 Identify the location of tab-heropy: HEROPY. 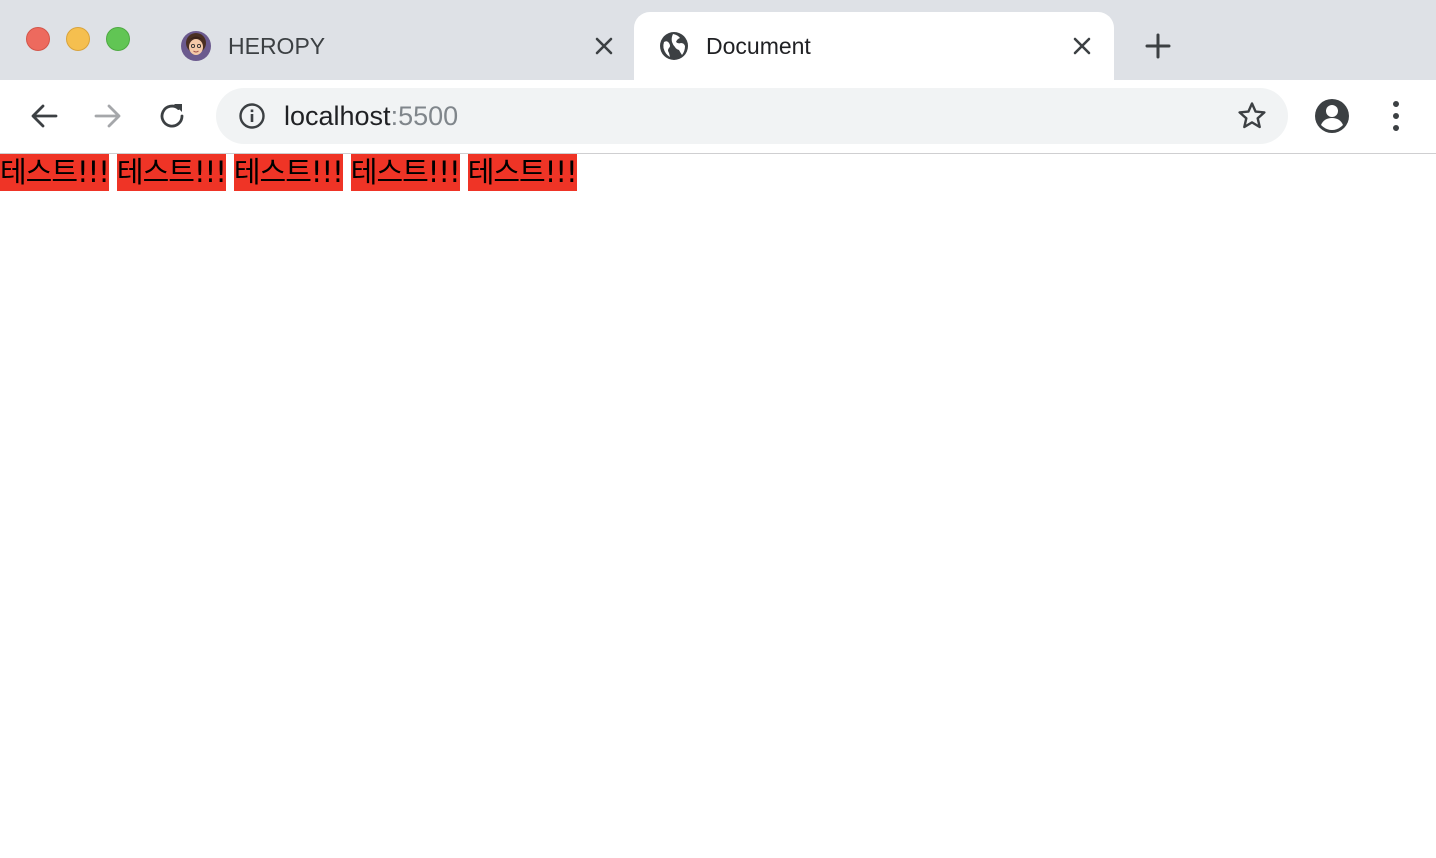
(397, 46).